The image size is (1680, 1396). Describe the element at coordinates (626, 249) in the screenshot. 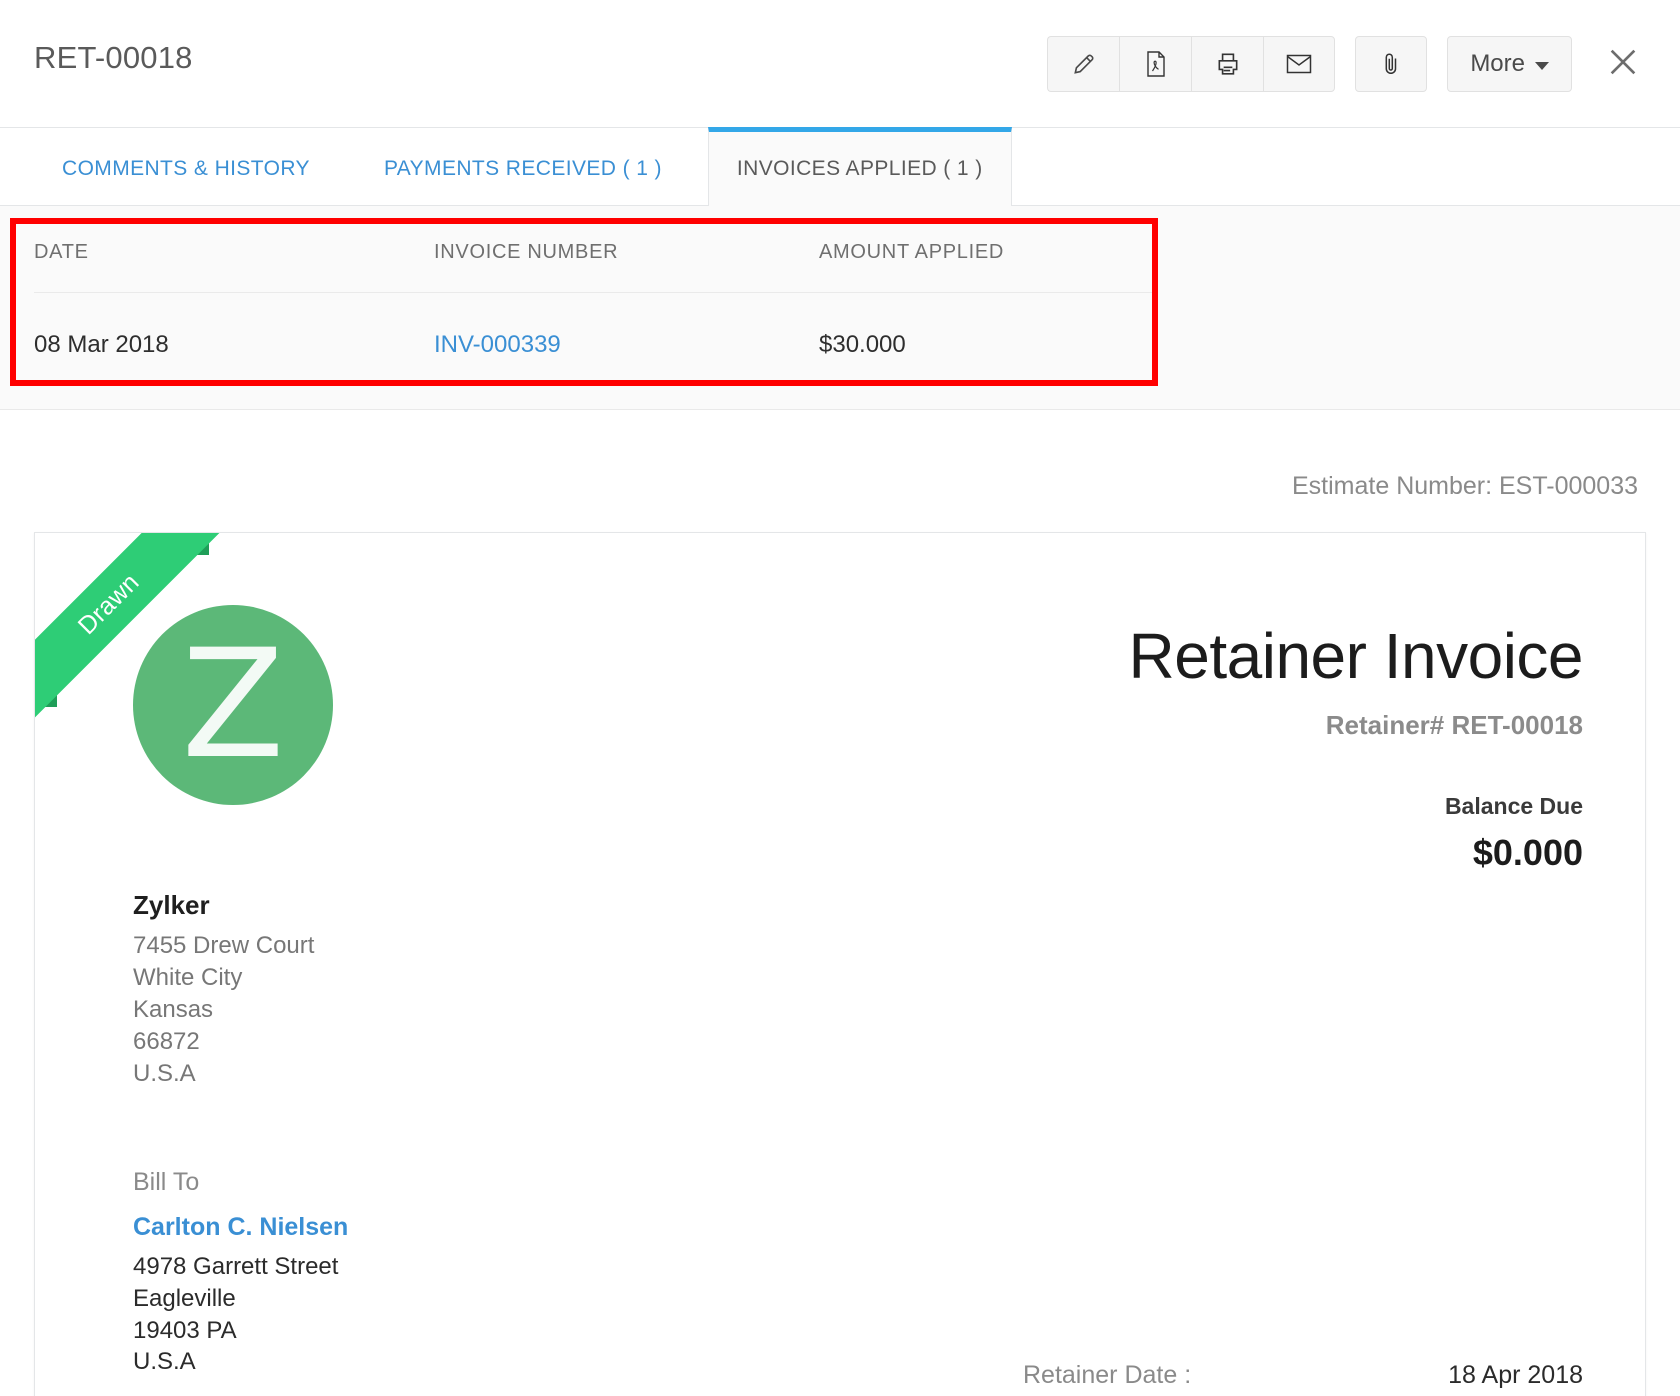

I see `column-header-invoice-number: INVOICE NUMBER` at that location.